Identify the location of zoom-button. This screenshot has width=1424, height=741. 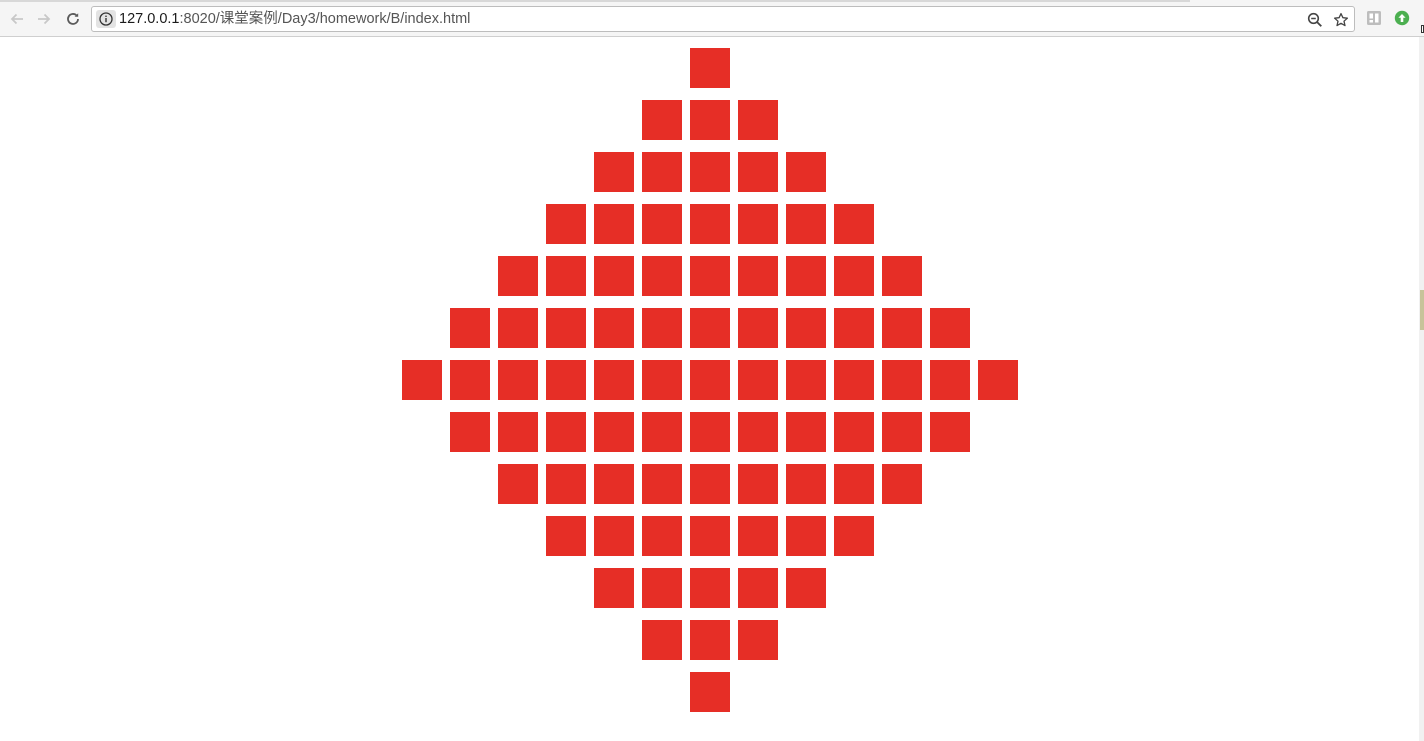
(1315, 20).